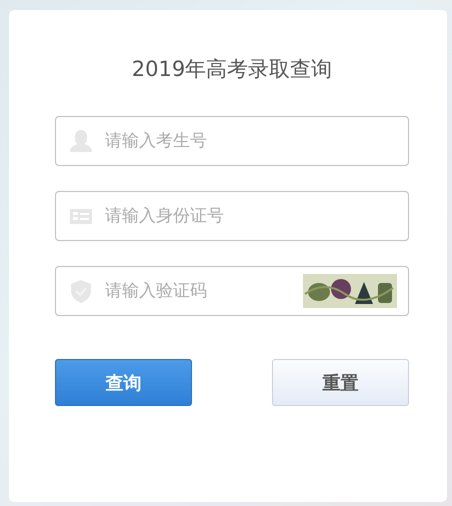 Image resolution: width=452 pixels, height=506 pixels. What do you see at coordinates (340, 382) in the screenshot?
I see `reset-button: 重置` at bounding box center [340, 382].